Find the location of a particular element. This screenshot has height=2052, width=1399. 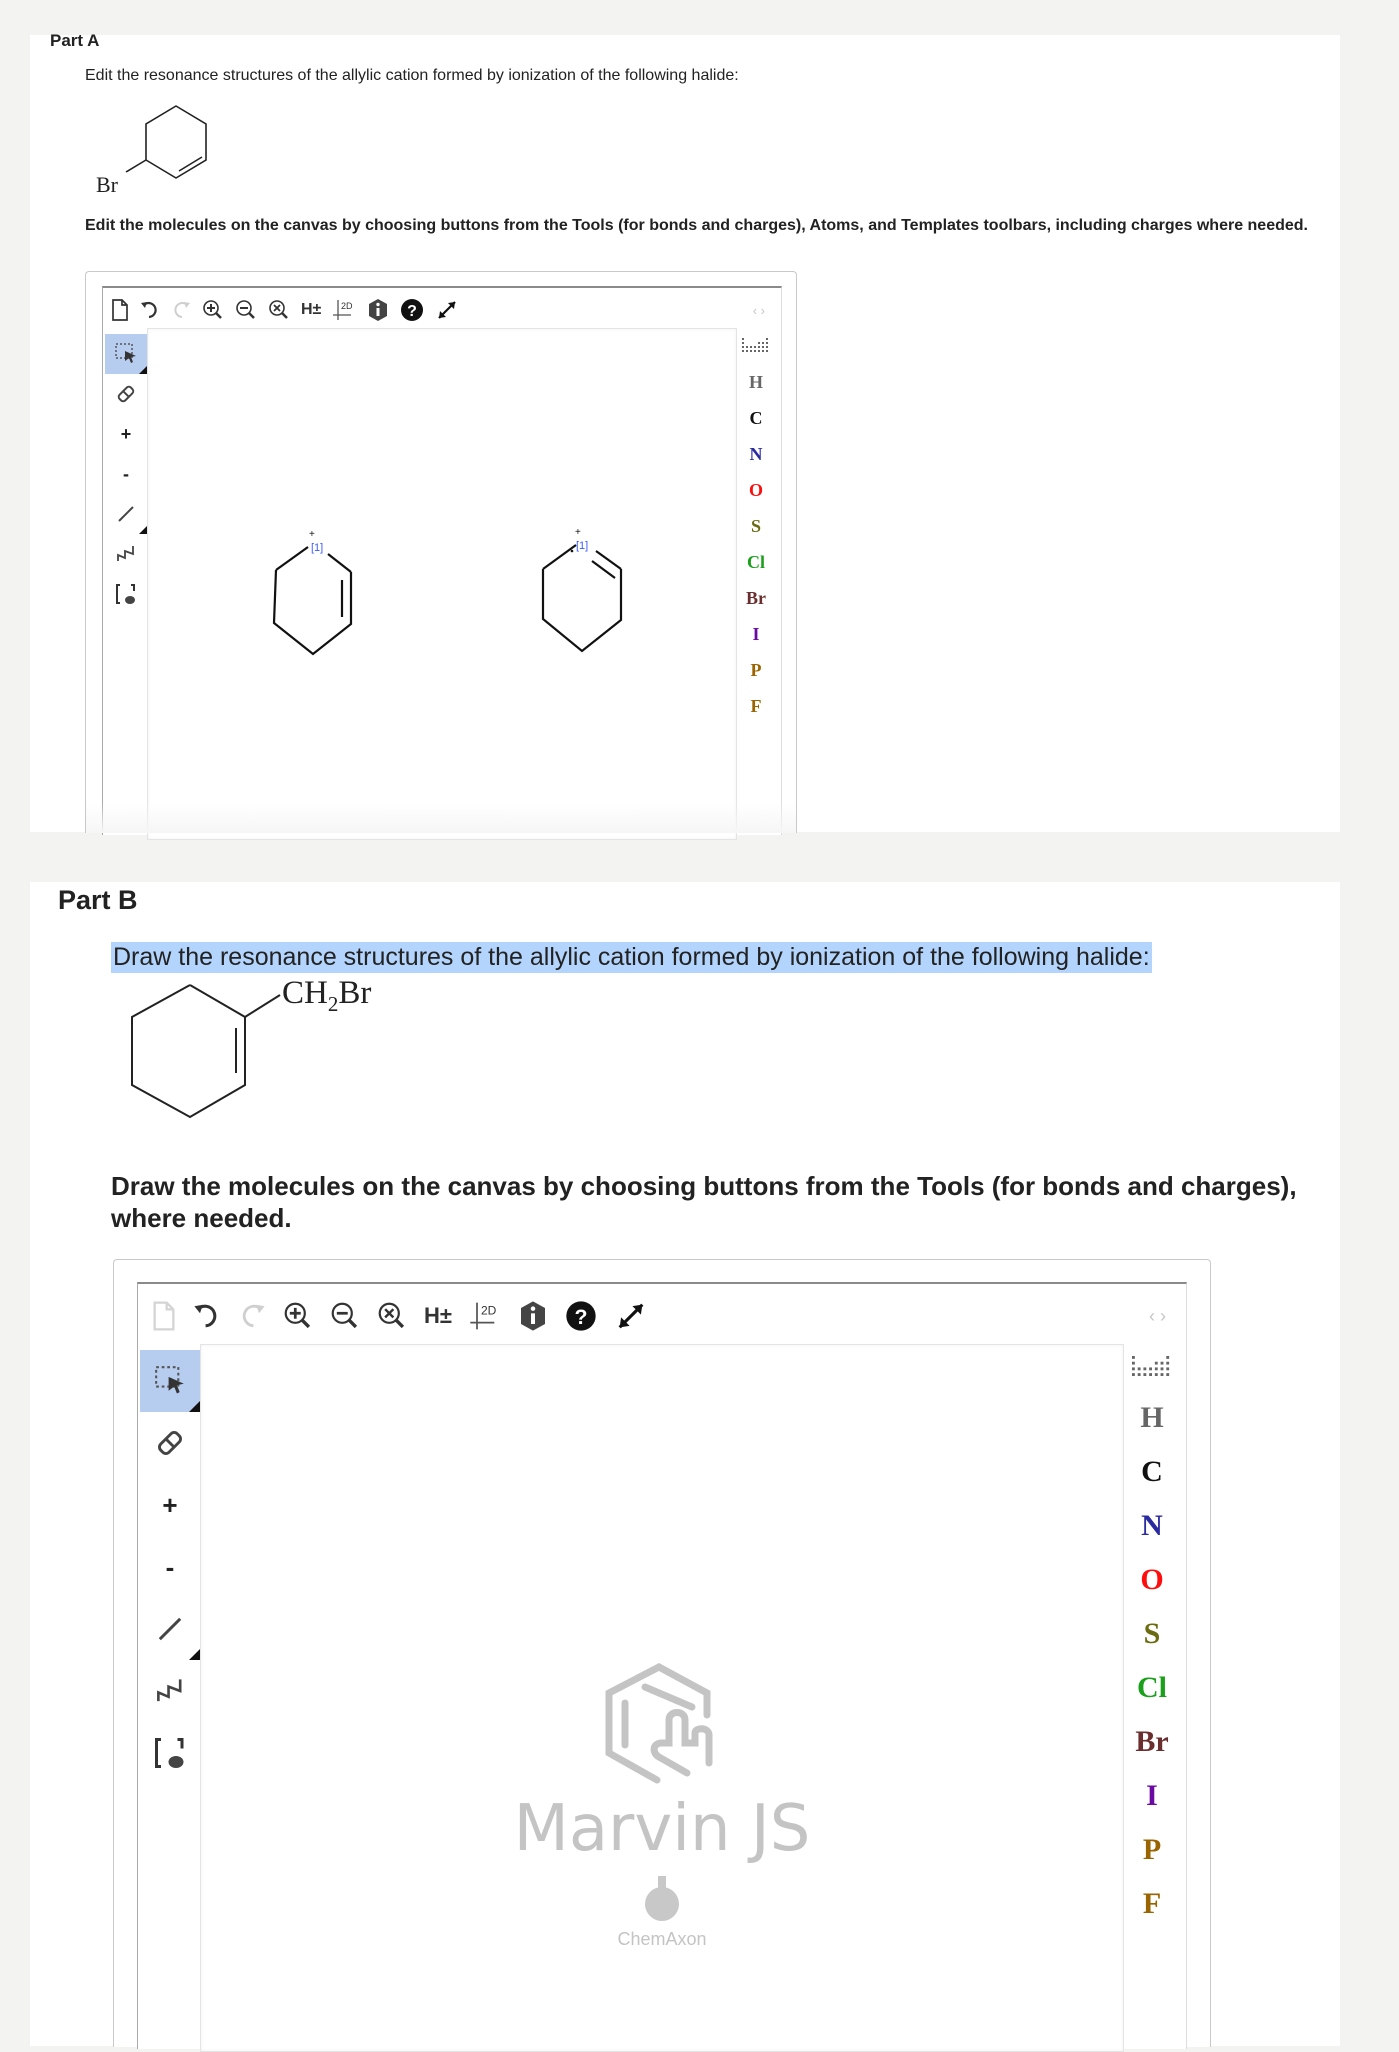

part-a-label: Part A is located at coordinates (75, 40).